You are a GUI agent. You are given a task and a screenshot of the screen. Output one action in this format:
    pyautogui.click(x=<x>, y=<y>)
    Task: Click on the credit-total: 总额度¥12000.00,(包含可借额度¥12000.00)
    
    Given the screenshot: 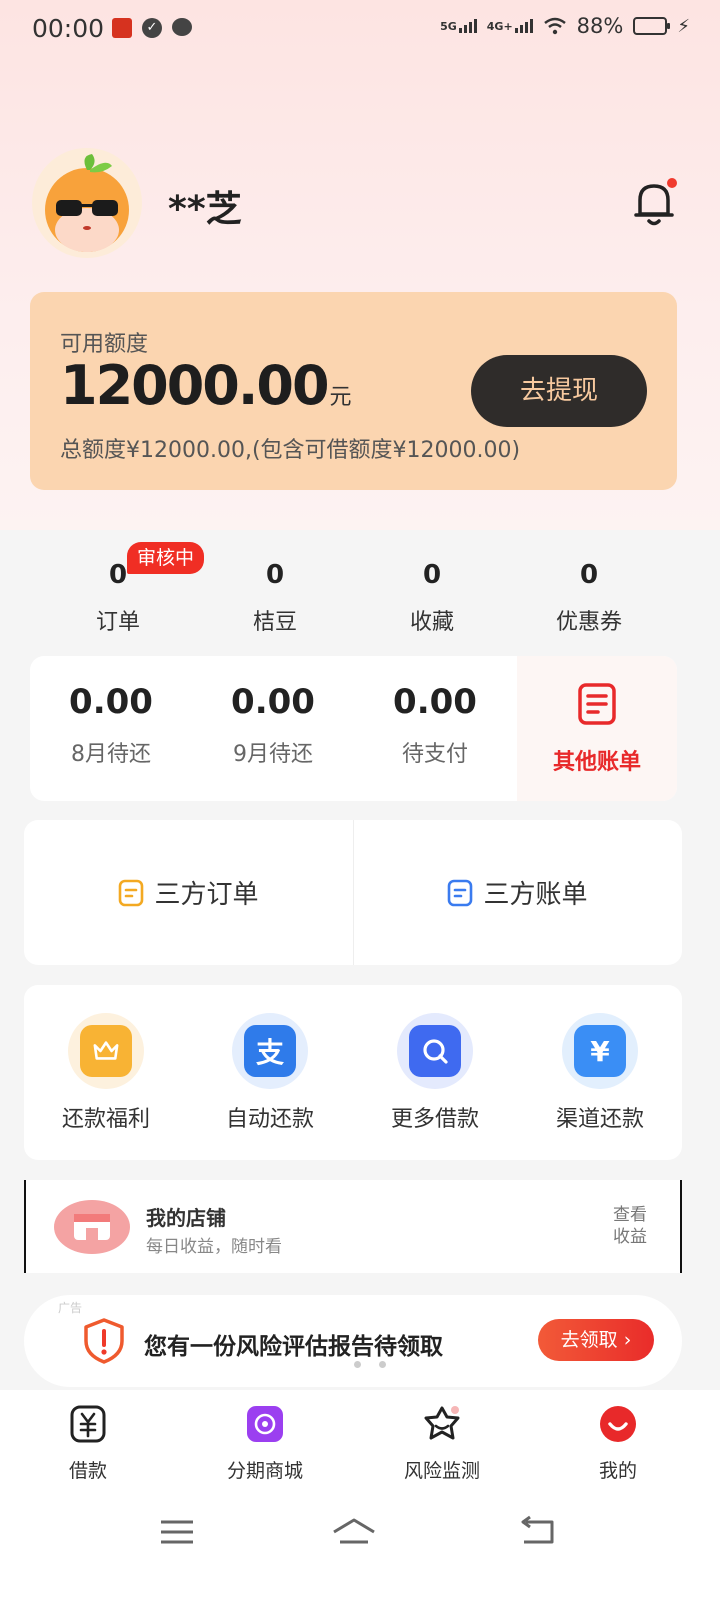 What is the action you would take?
    pyautogui.click(x=290, y=450)
    